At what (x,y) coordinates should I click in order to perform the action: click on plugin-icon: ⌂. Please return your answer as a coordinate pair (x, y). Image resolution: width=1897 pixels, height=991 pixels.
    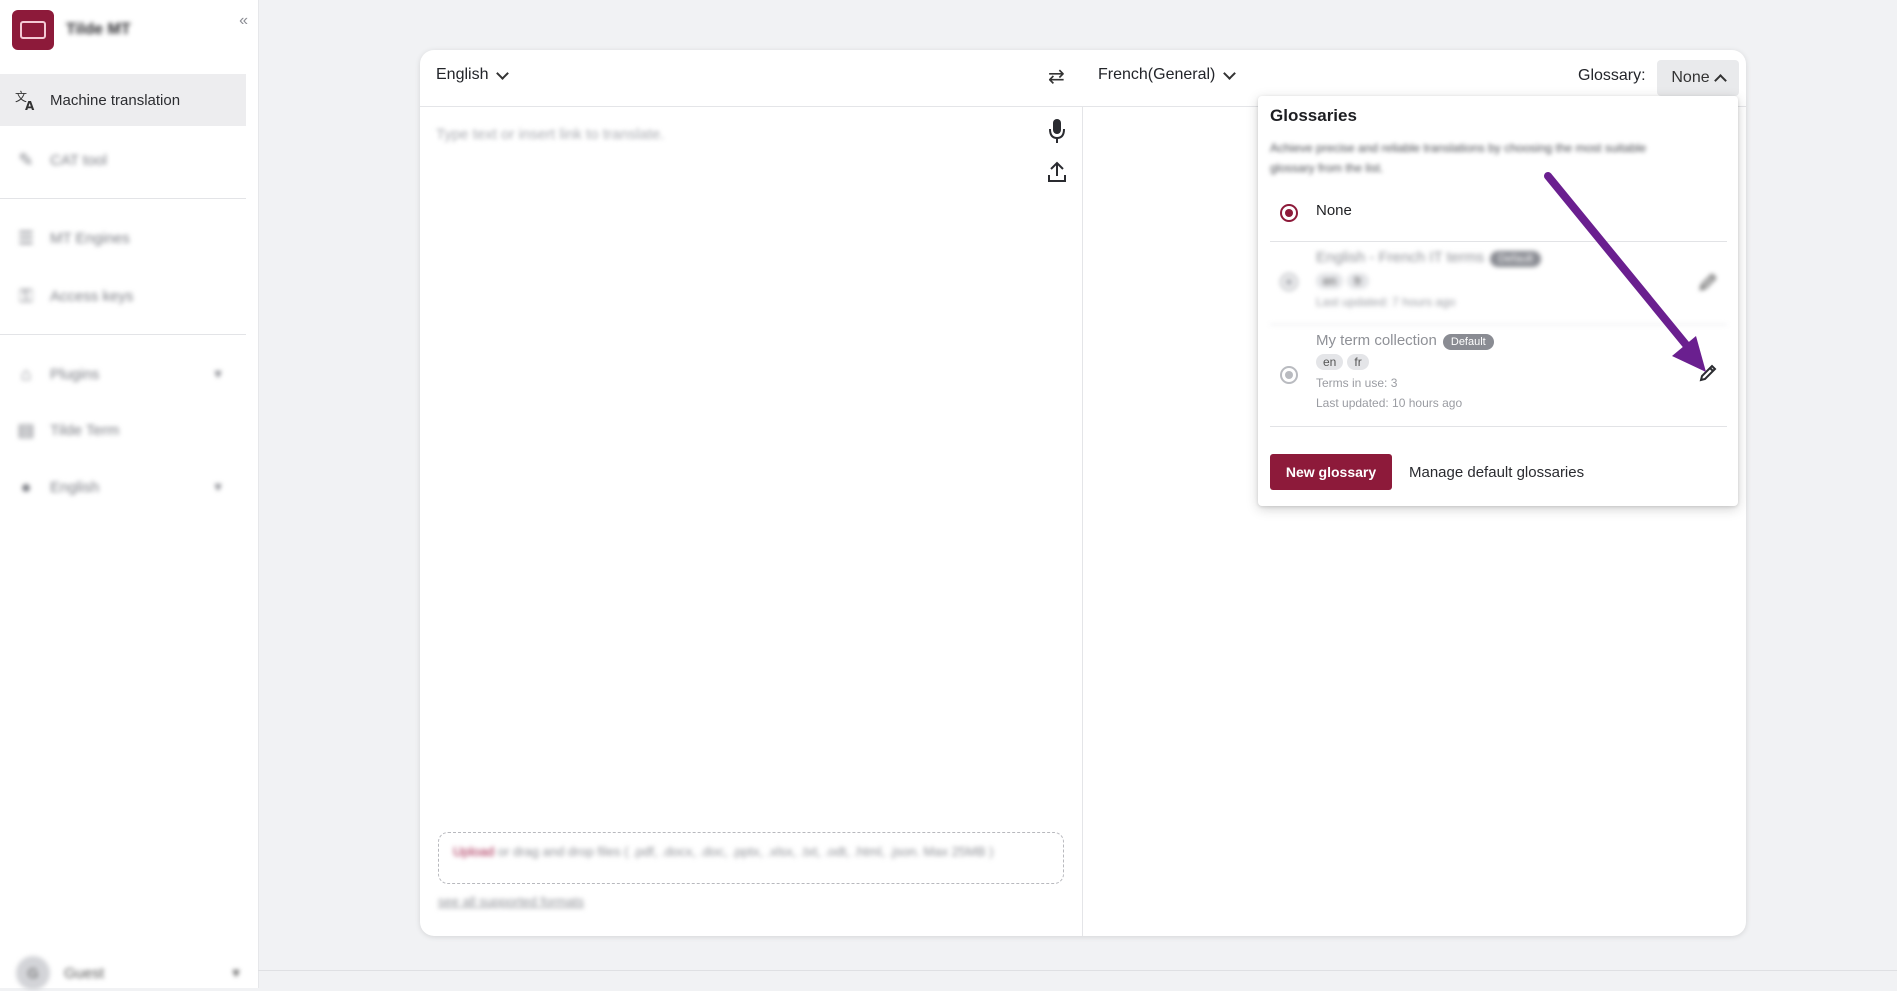
    Looking at the image, I should click on (26, 373).